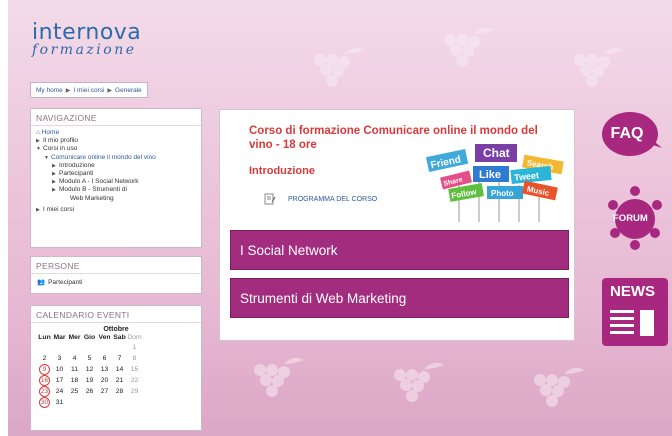 This screenshot has width=672, height=436. Describe the element at coordinates (77, 165) in the screenshot. I see `nav-item-label: Introduzione` at that location.